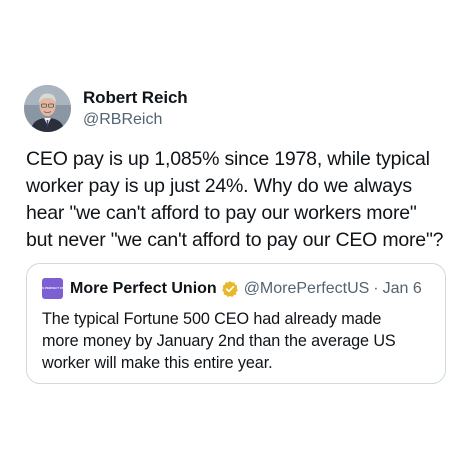  Describe the element at coordinates (135, 119) in the screenshot. I see `author-handle: @RBReich` at that location.